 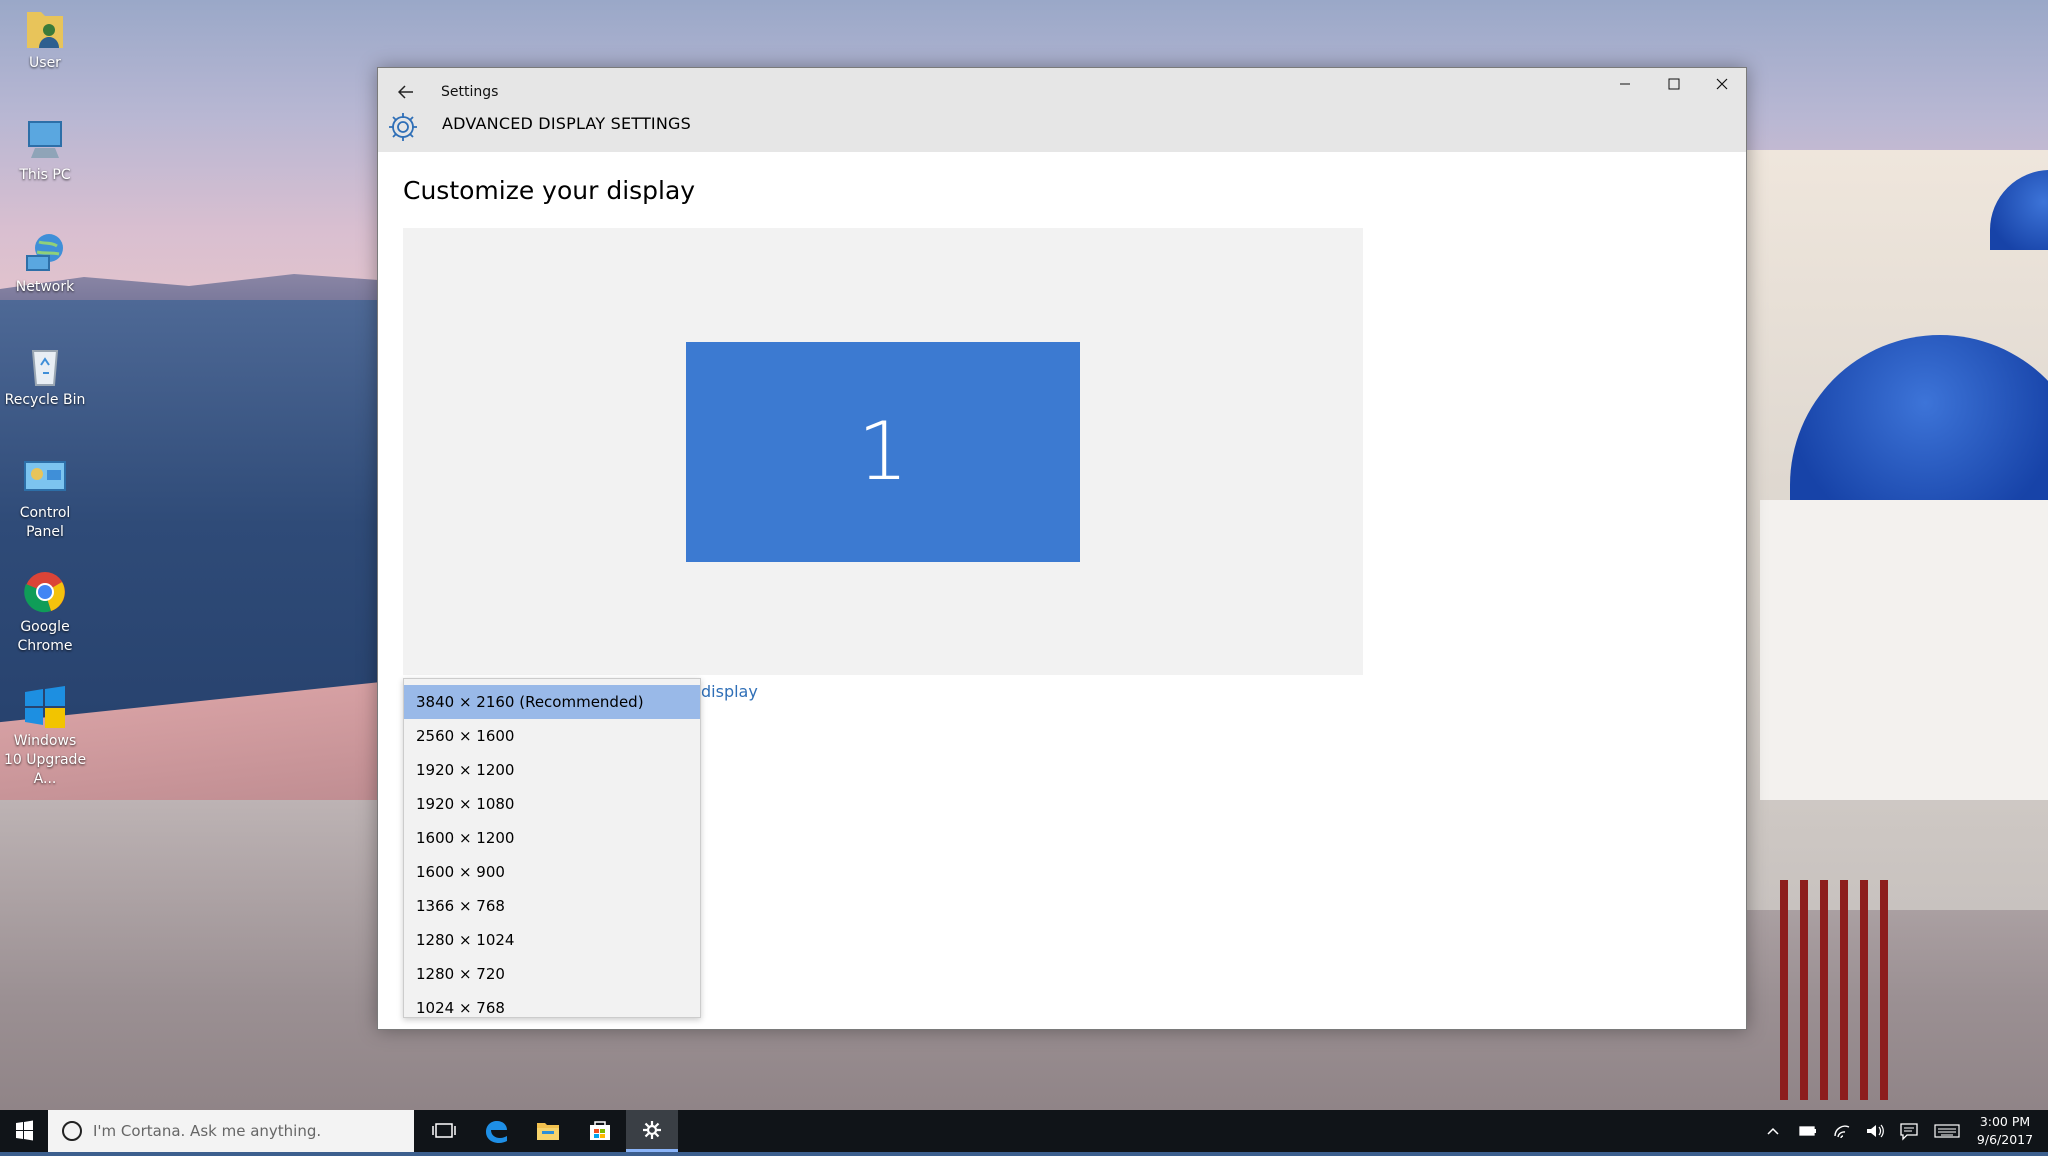 What do you see at coordinates (470, 92) in the screenshot?
I see `window-title: Settings` at bounding box center [470, 92].